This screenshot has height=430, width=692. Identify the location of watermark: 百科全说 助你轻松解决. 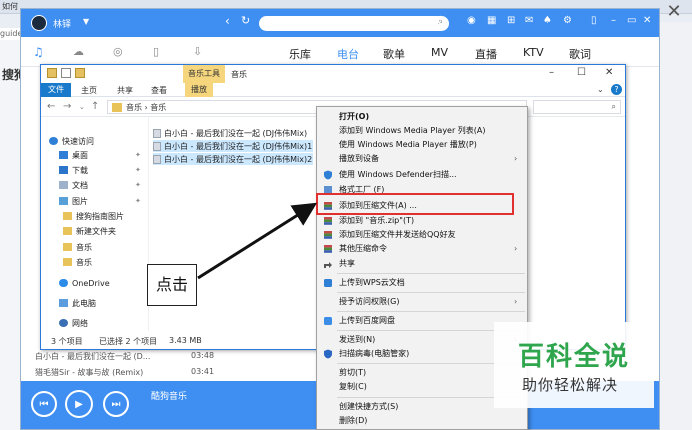
(574, 365).